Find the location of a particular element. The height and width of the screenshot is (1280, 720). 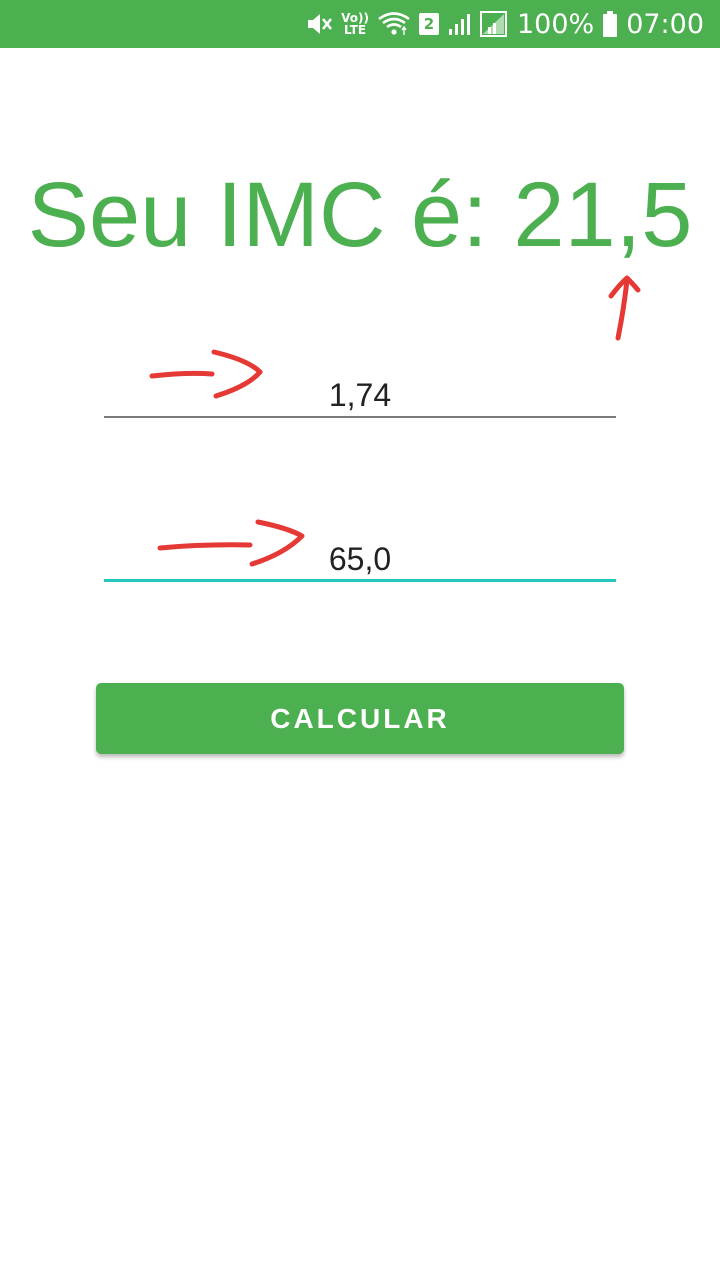

calculate-button: CALCULAR is located at coordinates (360, 718).